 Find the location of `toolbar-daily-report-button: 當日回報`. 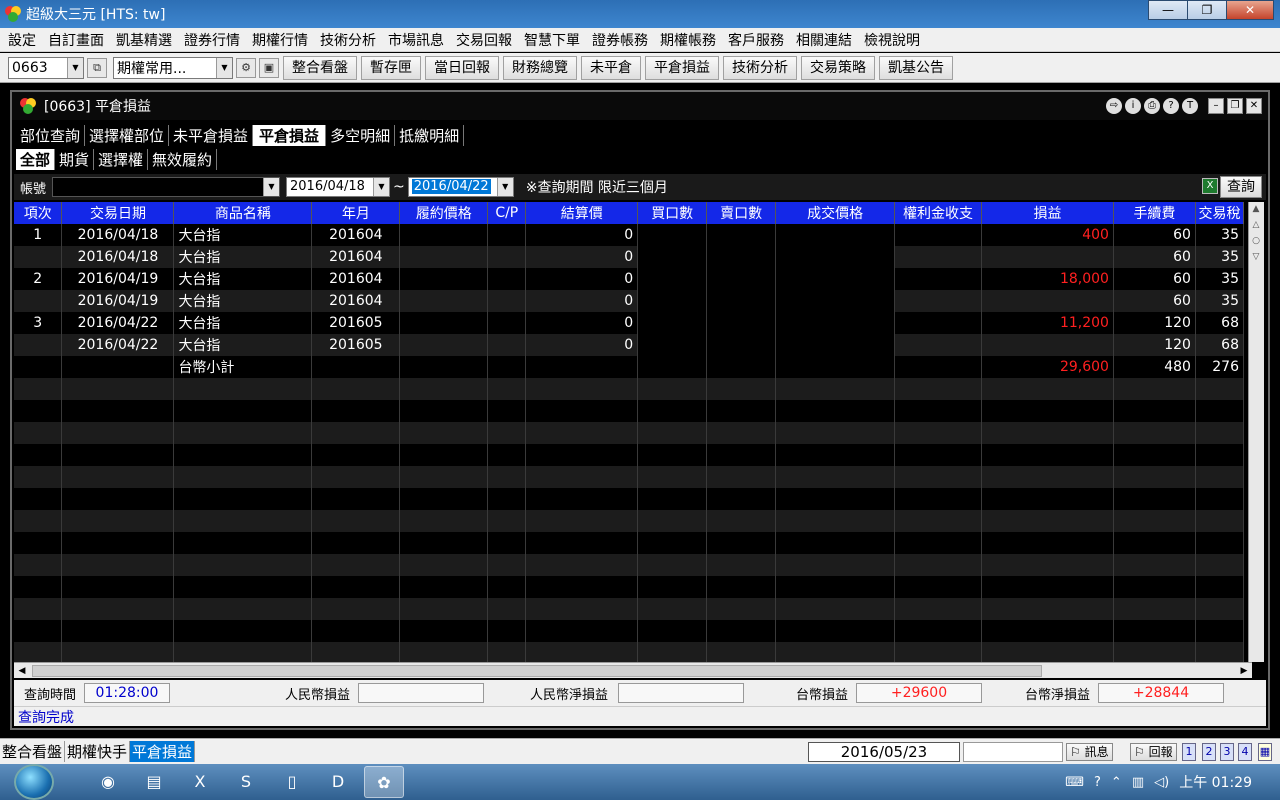

toolbar-daily-report-button: 當日回報 is located at coordinates (462, 67).